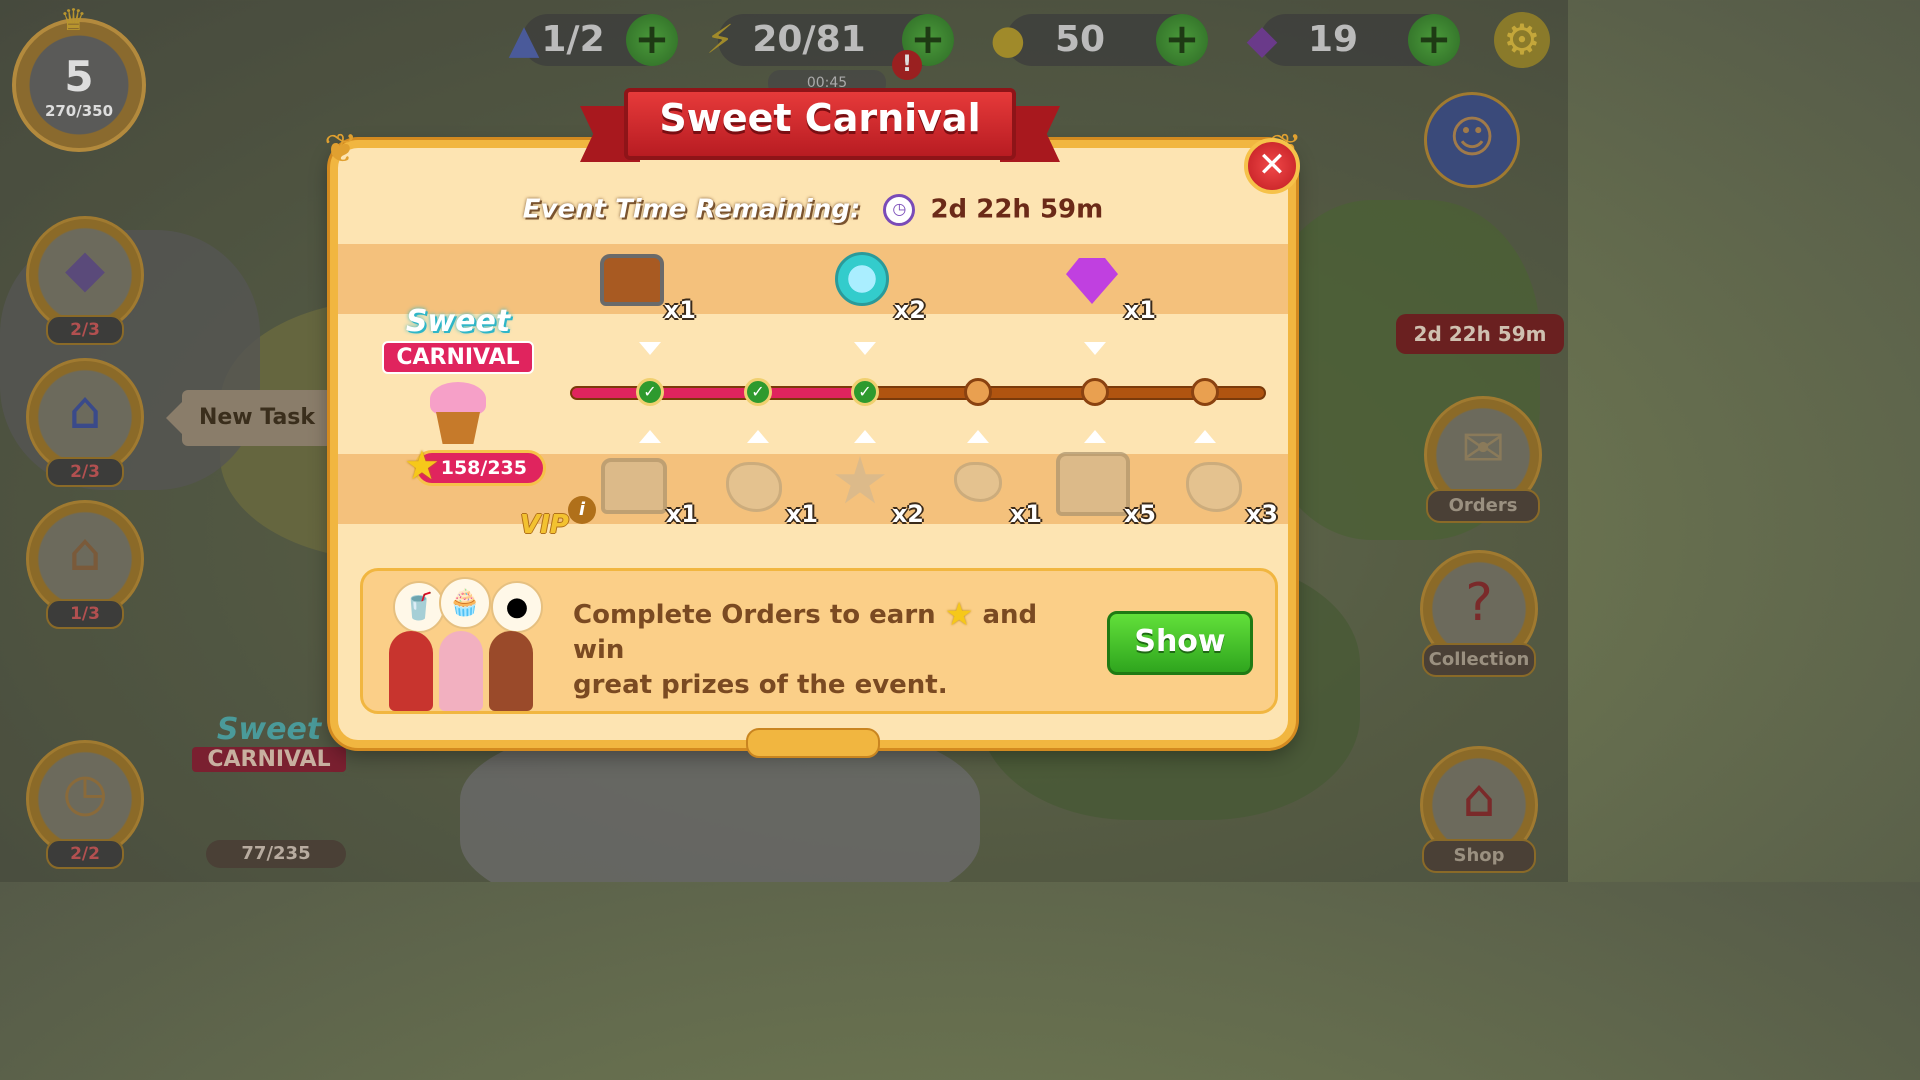 The height and width of the screenshot is (1080, 1920). Describe the element at coordinates (73, 20) in the screenshot. I see `crown-icon: ♛` at that location.